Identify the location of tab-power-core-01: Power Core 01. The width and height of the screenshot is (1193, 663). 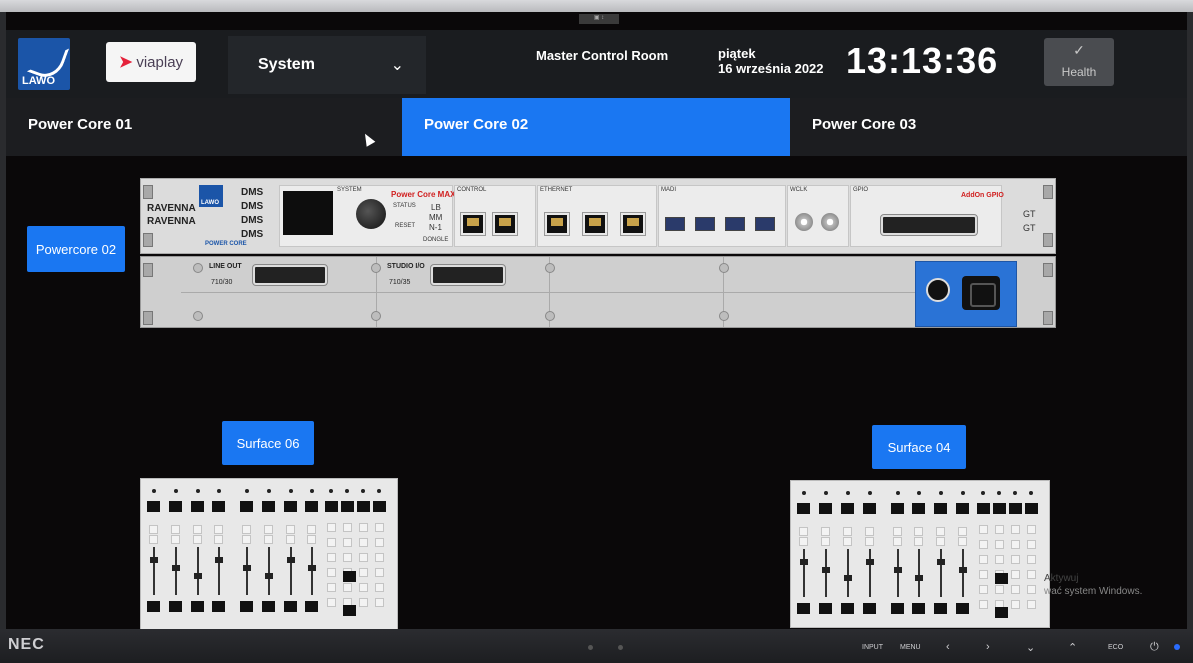
(204, 127).